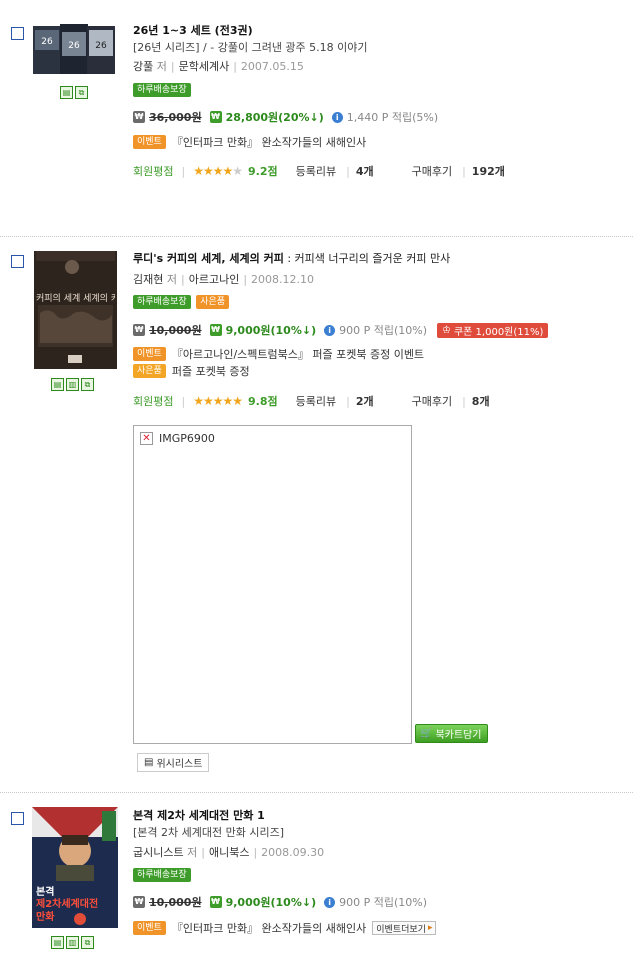 The image size is (633, 954). I want to click on author-name: 굽시니스트, so click(158, 852).